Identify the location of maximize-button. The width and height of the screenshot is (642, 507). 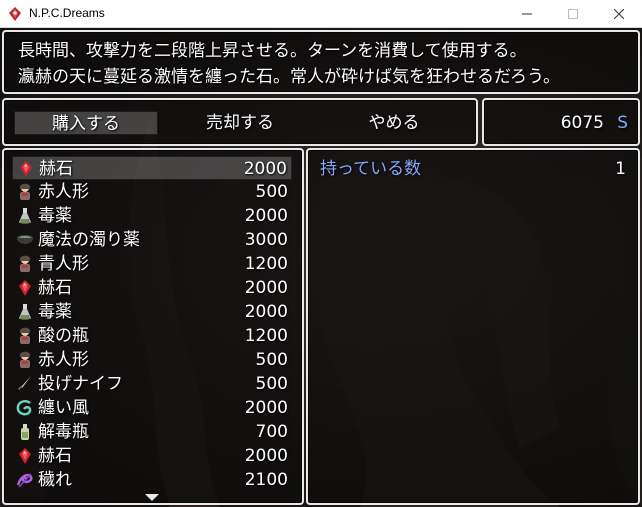
(573, 14).